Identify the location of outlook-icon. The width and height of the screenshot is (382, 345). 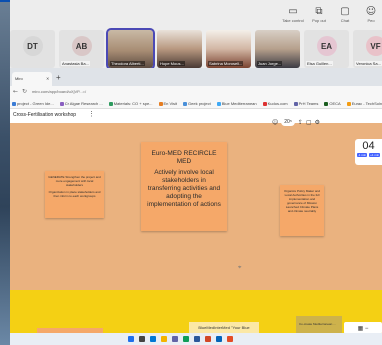
(219, 339).